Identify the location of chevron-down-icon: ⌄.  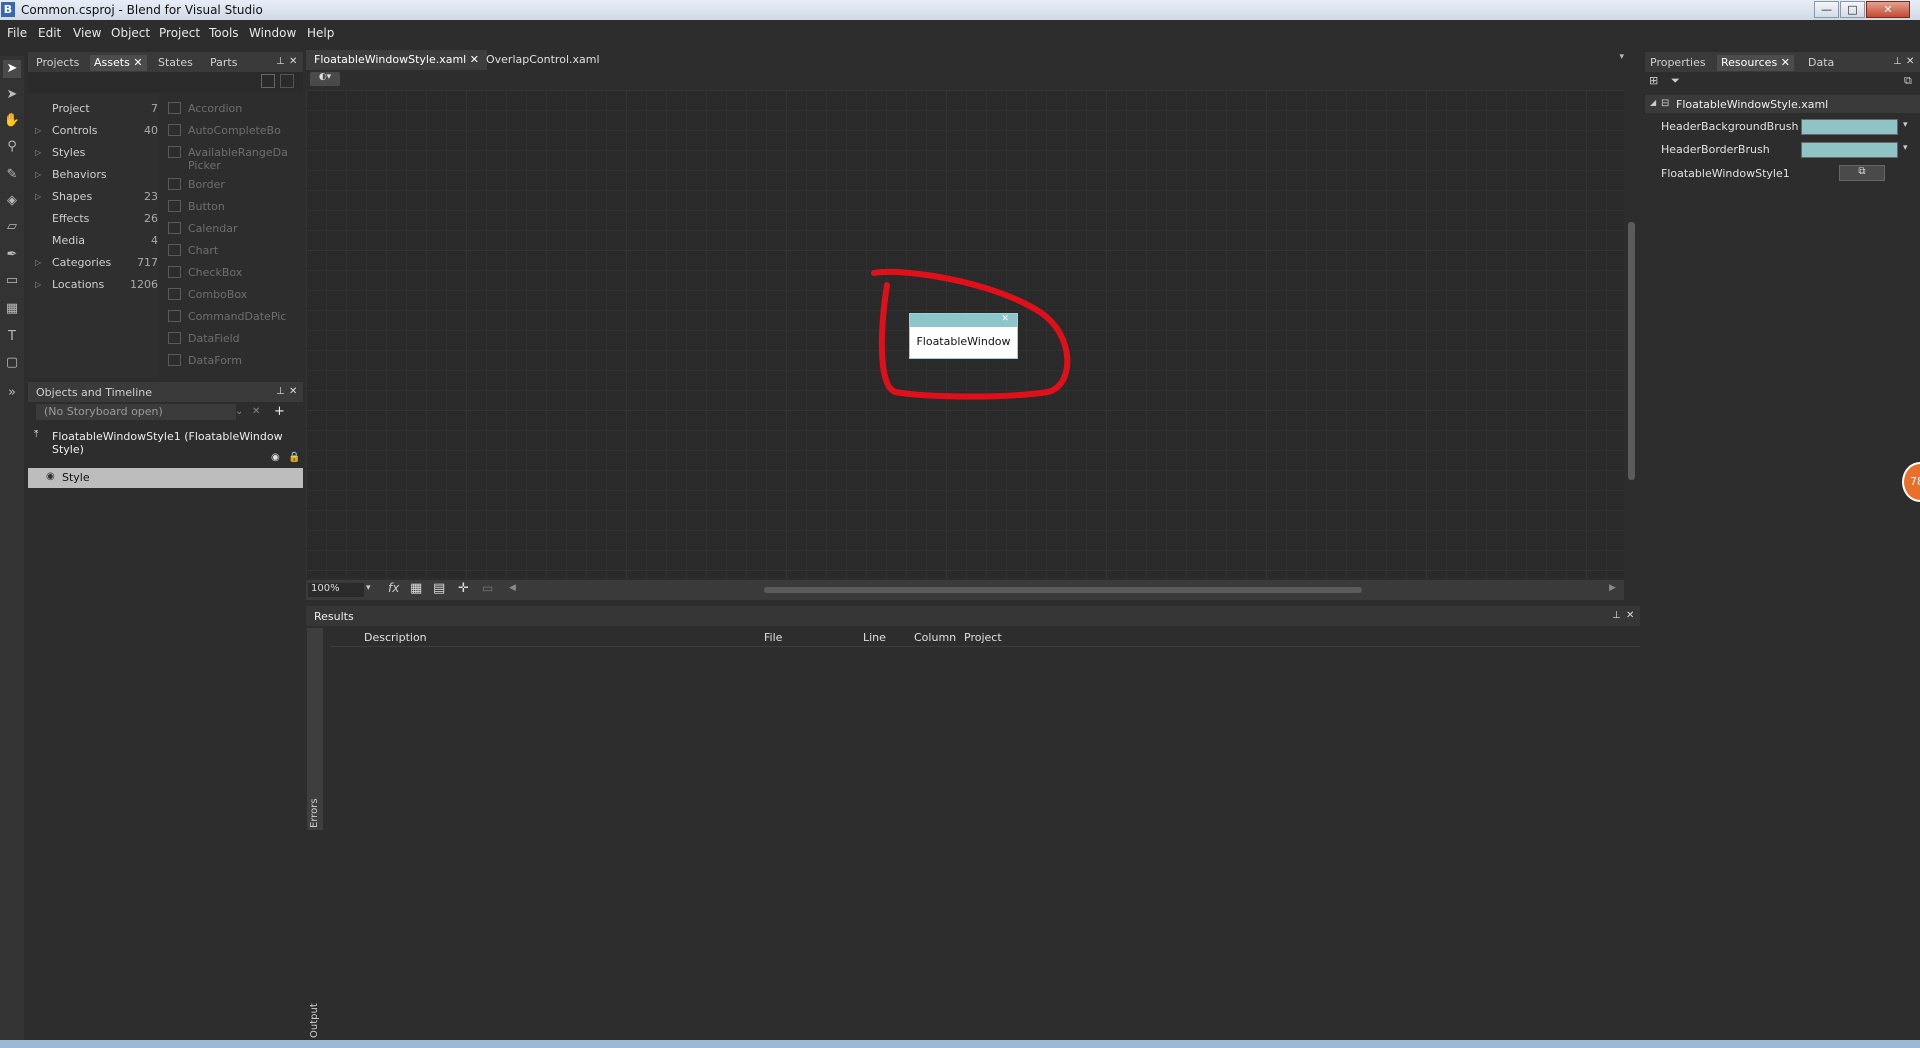
(239, 411).